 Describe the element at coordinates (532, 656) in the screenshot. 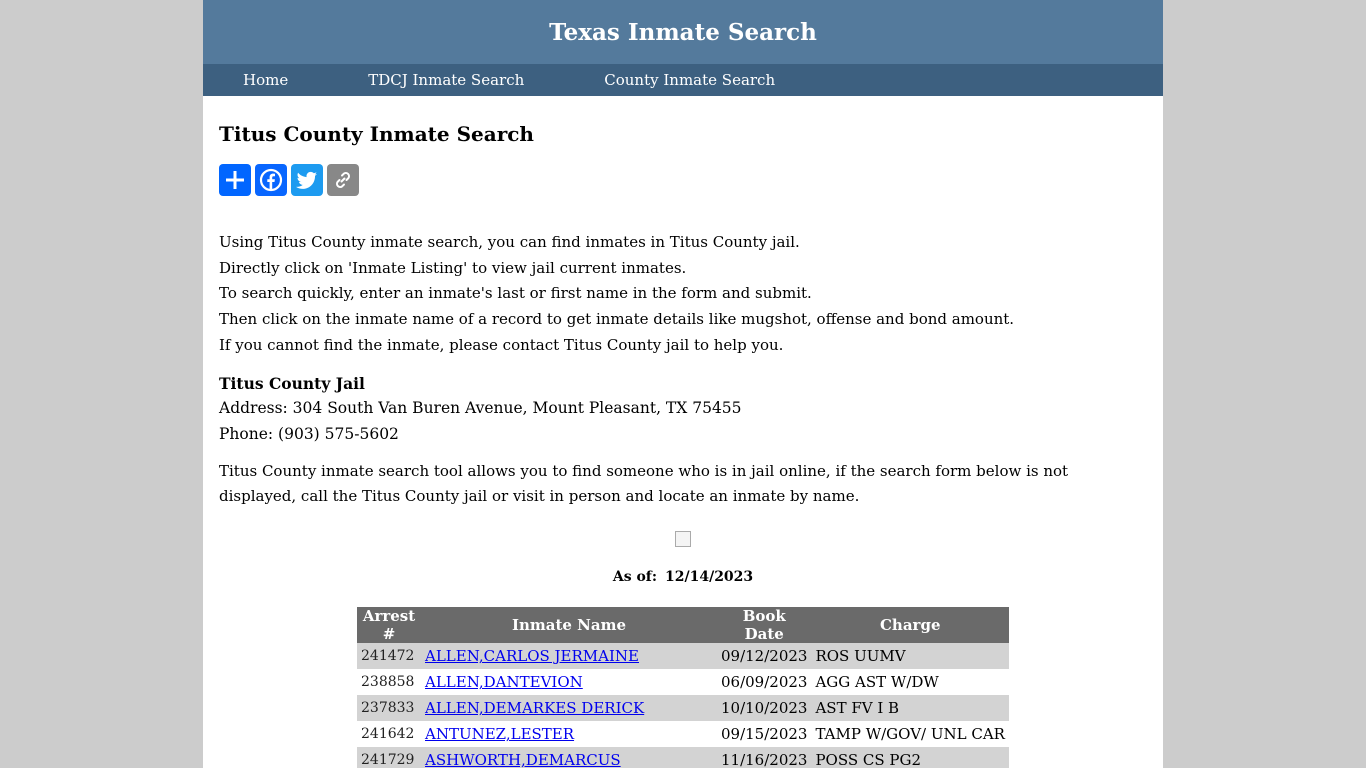

I see `inmate-name-link: ALLEN,CARLOS JERMAINE` at that location.